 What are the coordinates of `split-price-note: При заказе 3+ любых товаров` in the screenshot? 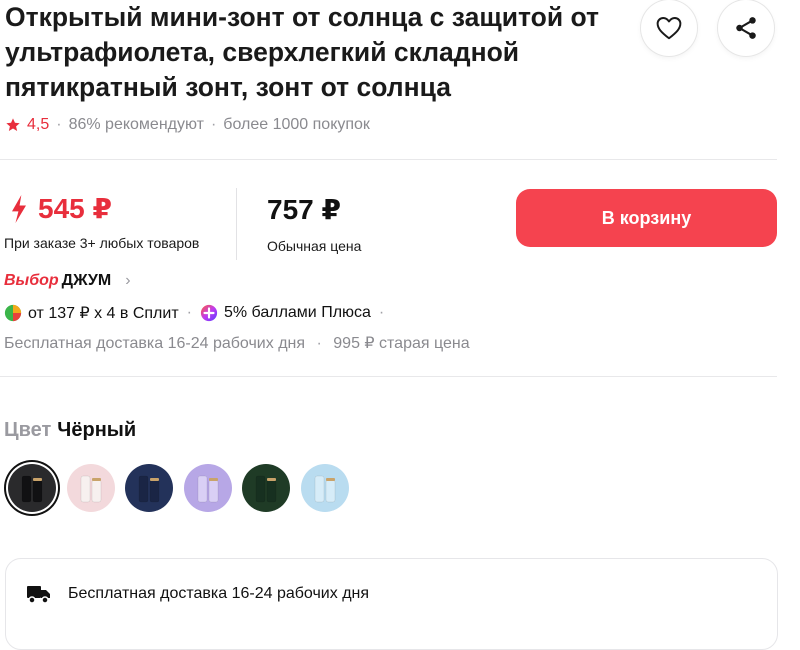 It's located at (102, 243).